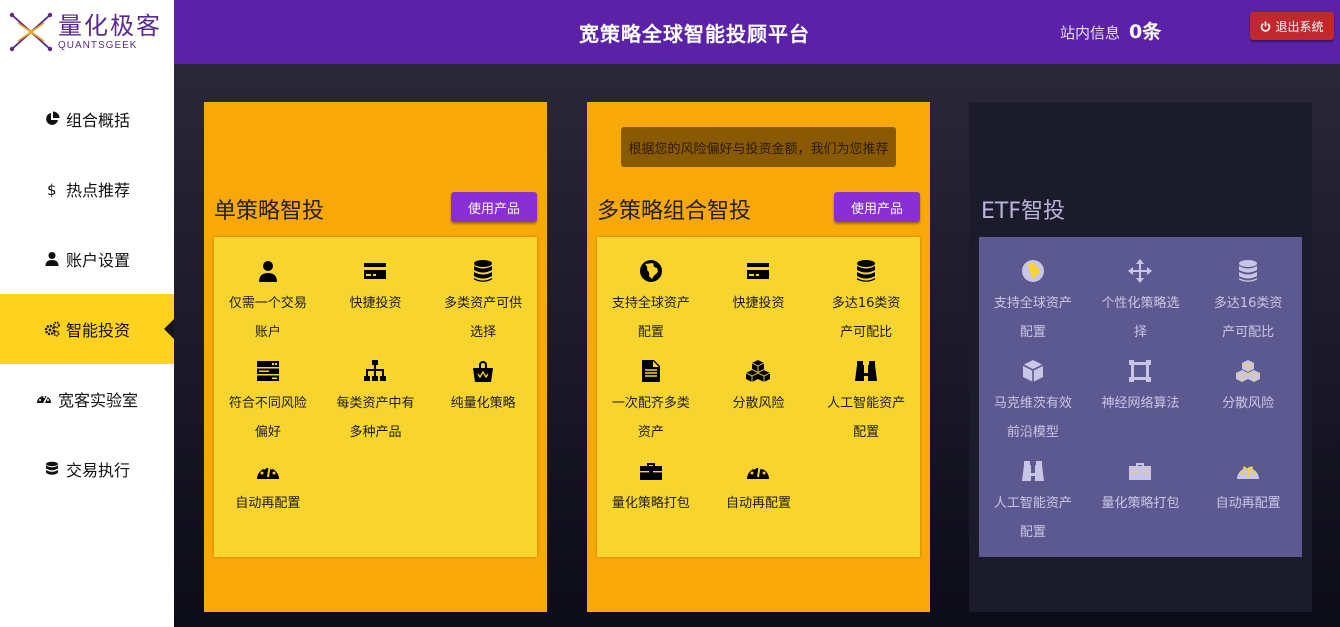 The width and height of the screenshot is (1340, 627). What do you see at coordinates (758, 303) in the screenshot?
I see `feature-label: 快捷投资` at bounding box center [758, 303].